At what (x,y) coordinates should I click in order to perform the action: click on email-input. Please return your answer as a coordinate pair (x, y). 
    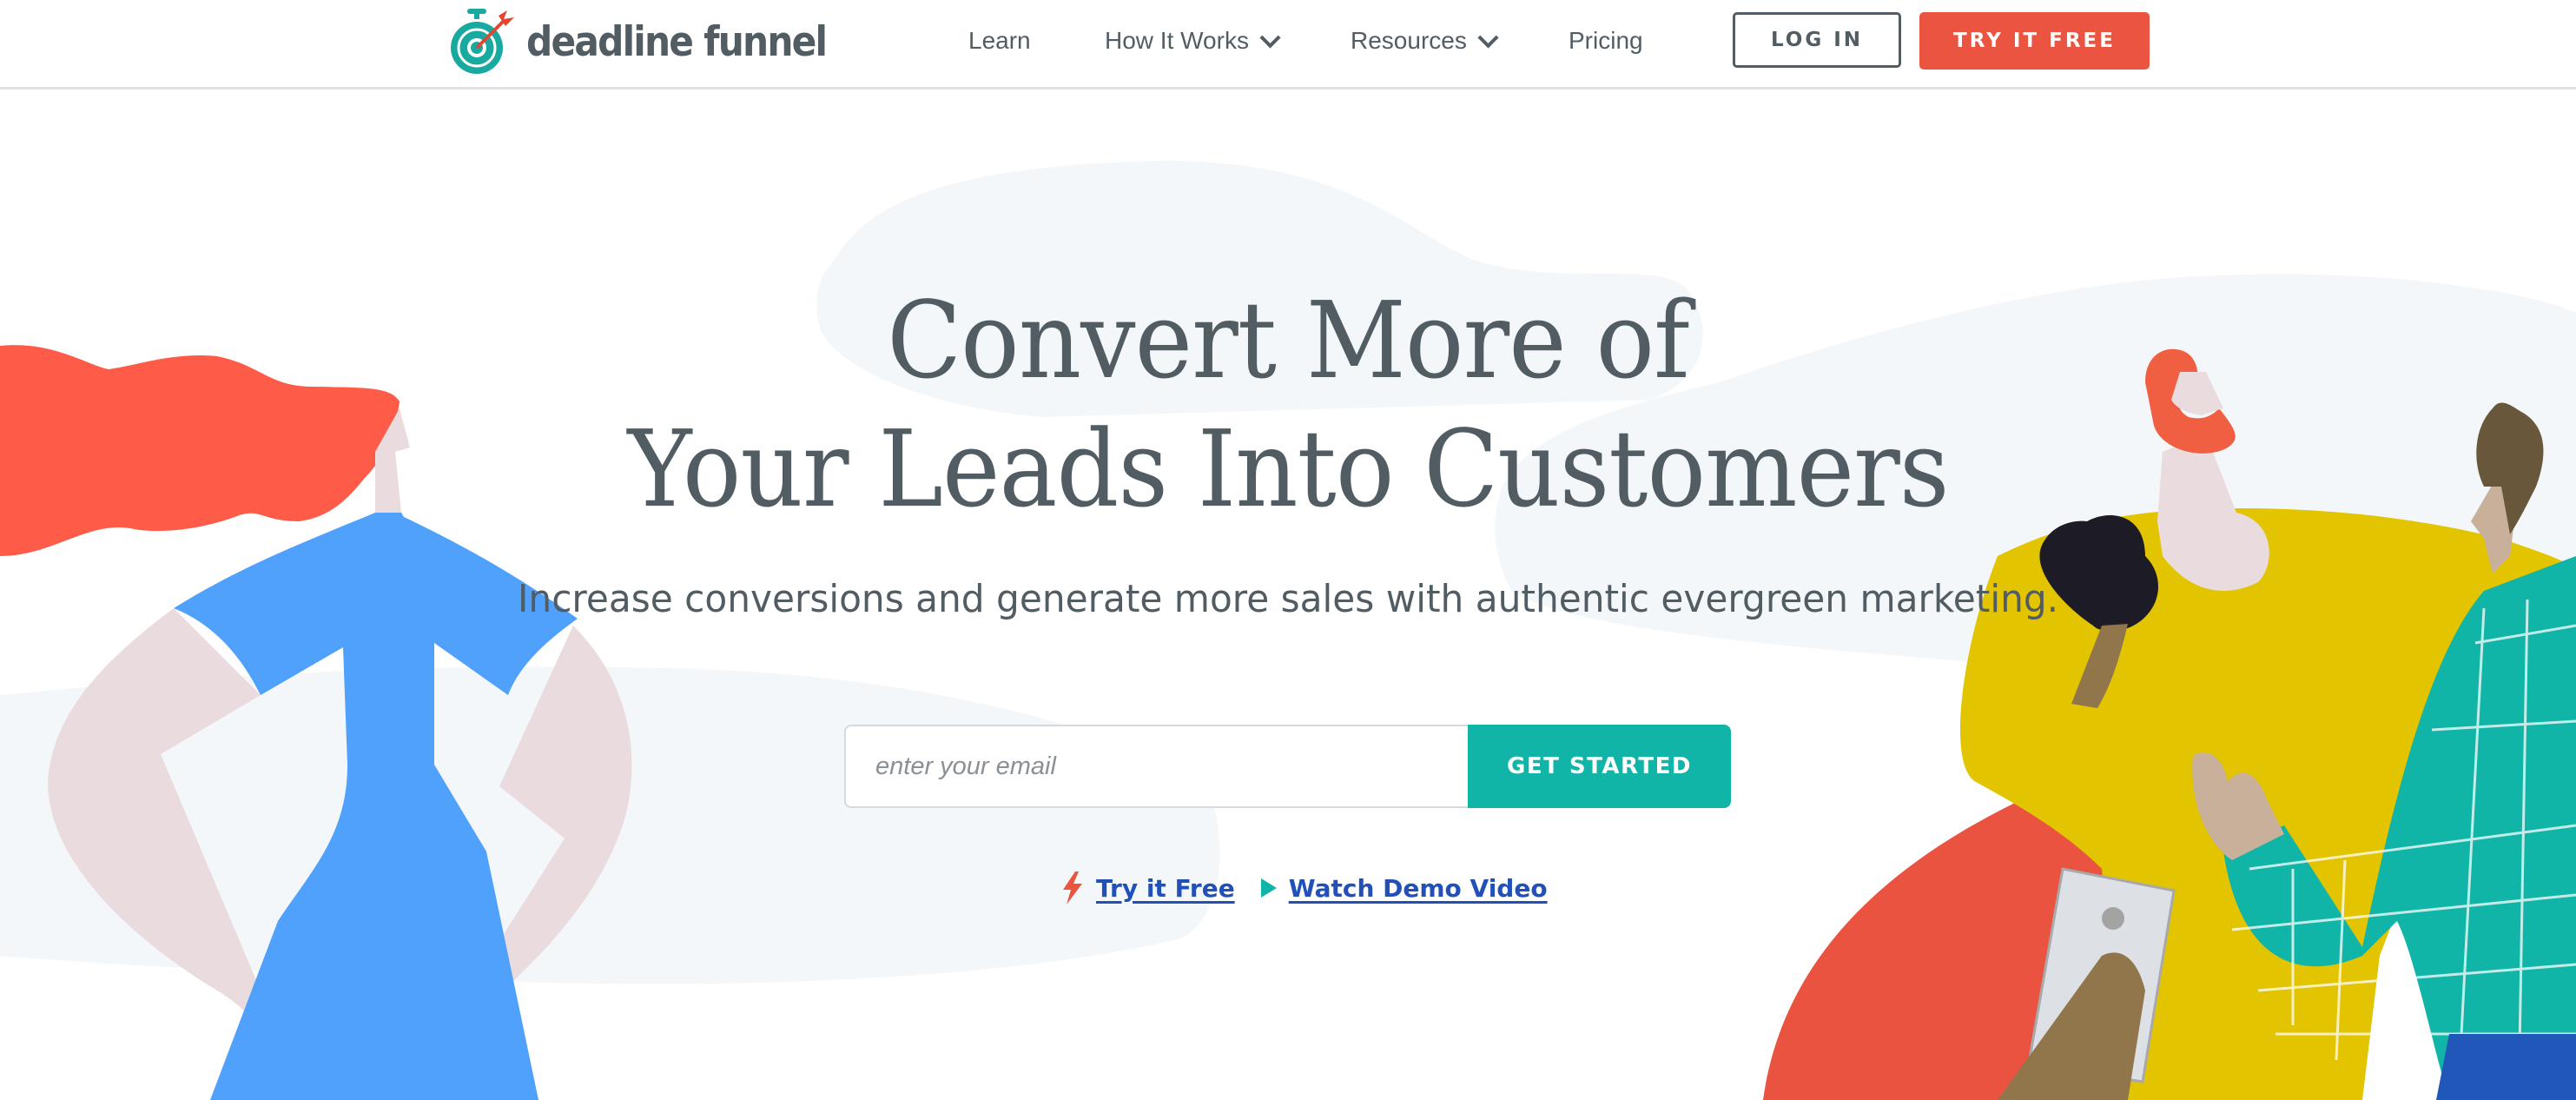
    Looking at the image, I should click on (1156, 766).